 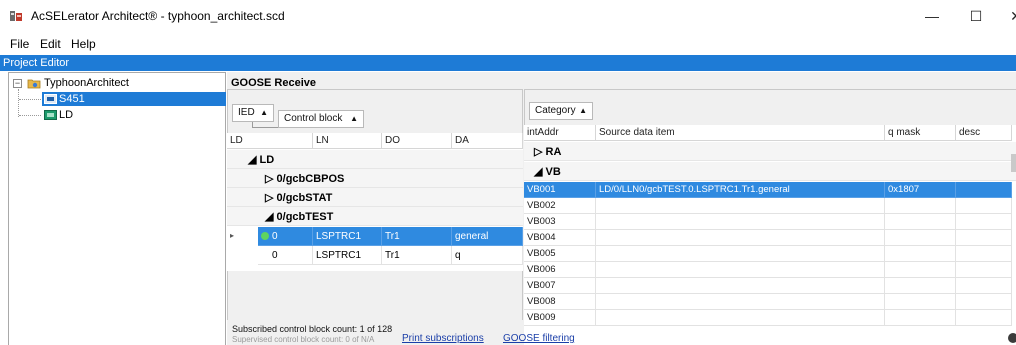 I want to click on table-row: VB002, so click(x=770, y=206).